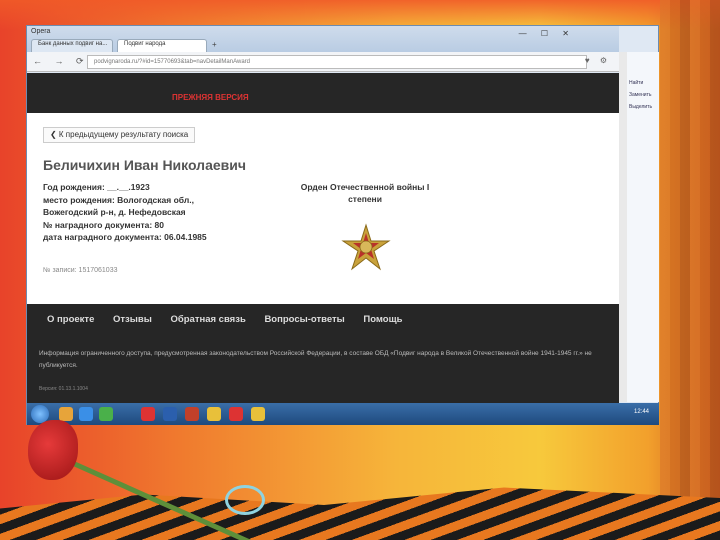 The image size is (720, 540). I want to click on footer-link-faq: Вопросы-ответы, so click(304, 319).